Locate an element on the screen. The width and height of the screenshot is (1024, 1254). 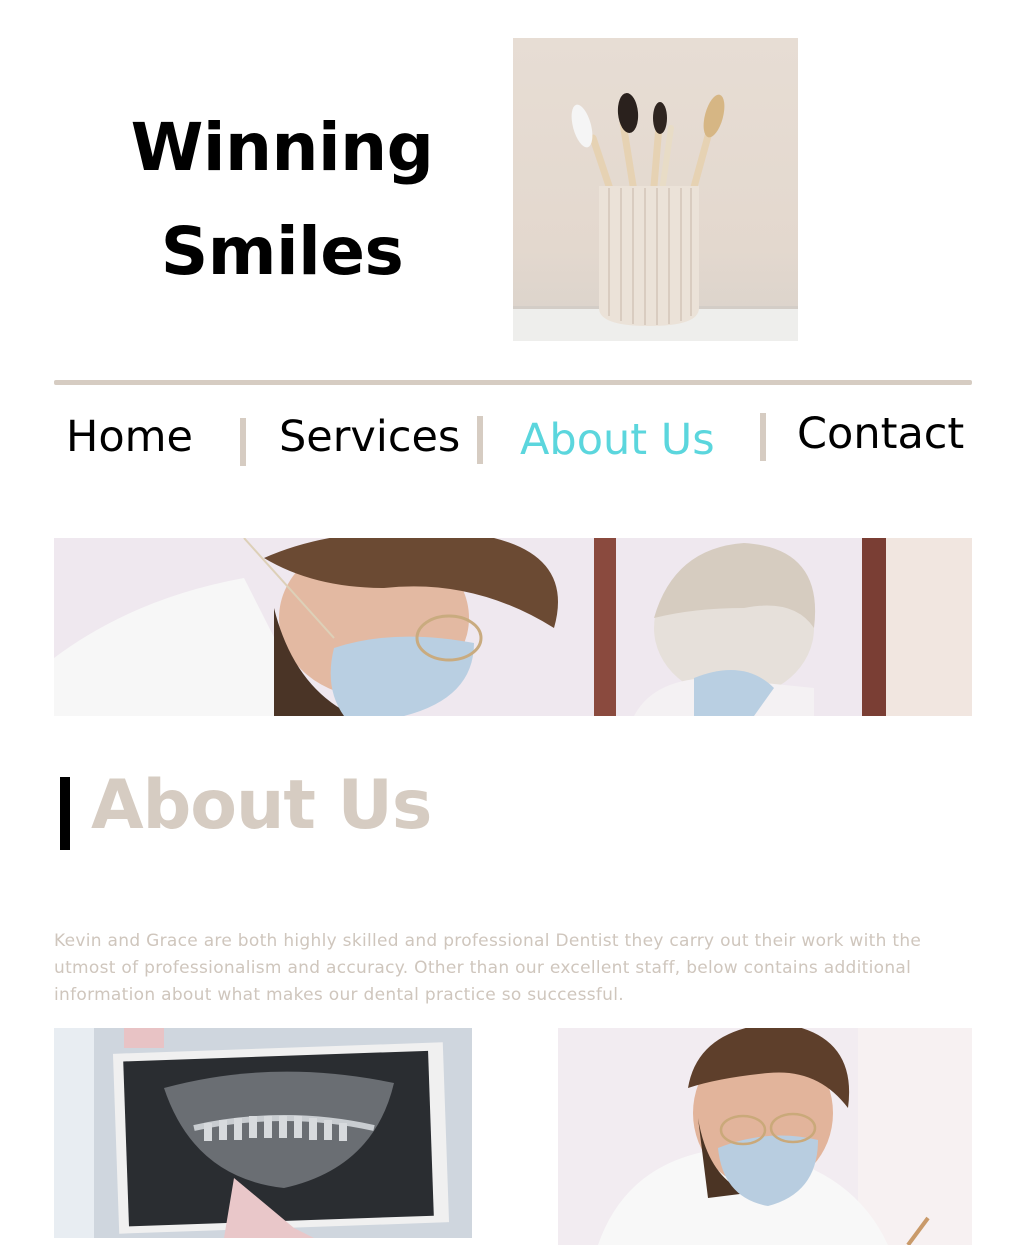
dentist-banner-photo is located at coordinates (513, 627).